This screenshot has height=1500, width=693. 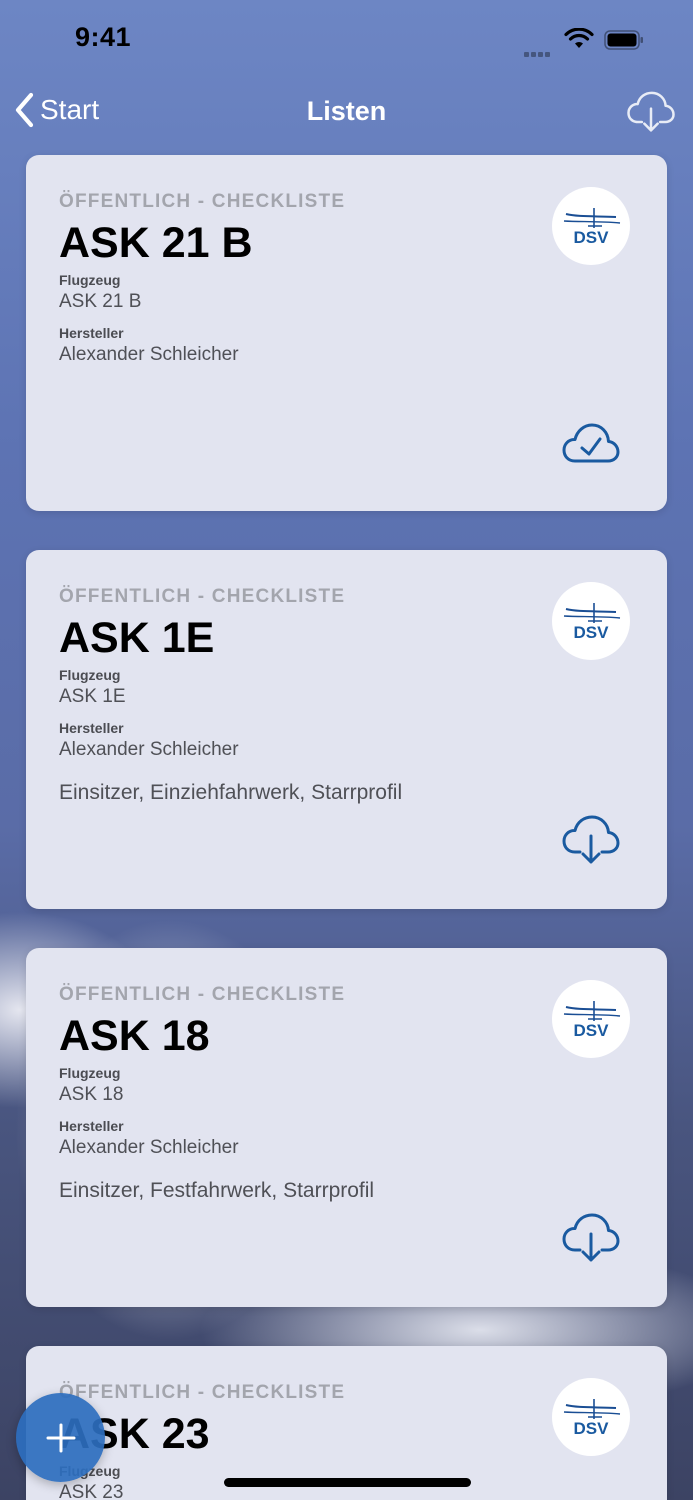 What do you see at coordinates (346, 40) in the screenshot?
I see `status-bar: 9:41` at bounding box center [346, 40].